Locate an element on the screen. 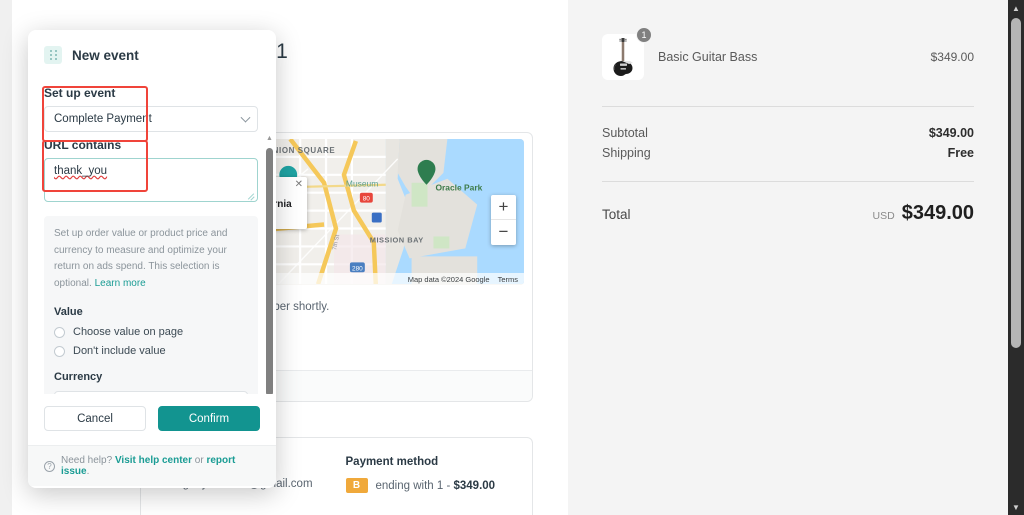 The width and height of the screenshot is (1024, 515). summary-line-subtotal: Subtotal $349.00 is located at coordinates (788, 133).